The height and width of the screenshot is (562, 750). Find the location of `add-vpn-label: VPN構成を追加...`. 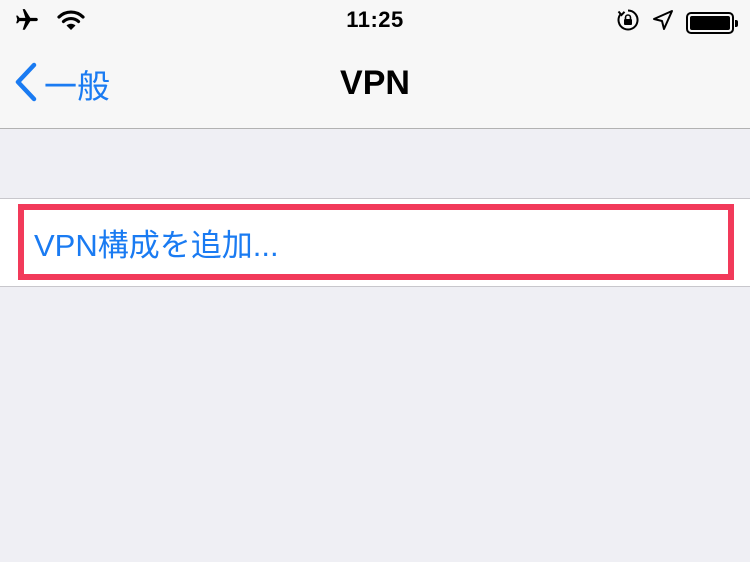

add-vpn-label: VPN構成を追加... is located at coordinates (156, 245).